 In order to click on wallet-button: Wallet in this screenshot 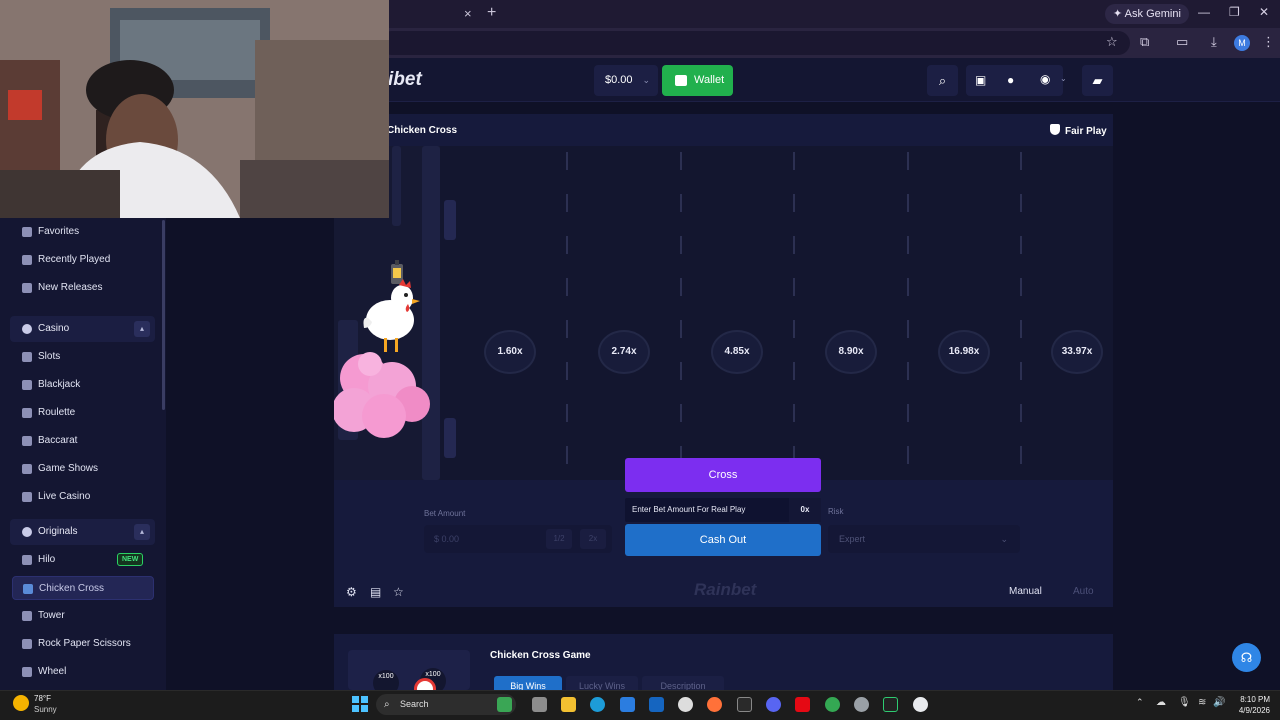, I will do `click(697, 80)`.